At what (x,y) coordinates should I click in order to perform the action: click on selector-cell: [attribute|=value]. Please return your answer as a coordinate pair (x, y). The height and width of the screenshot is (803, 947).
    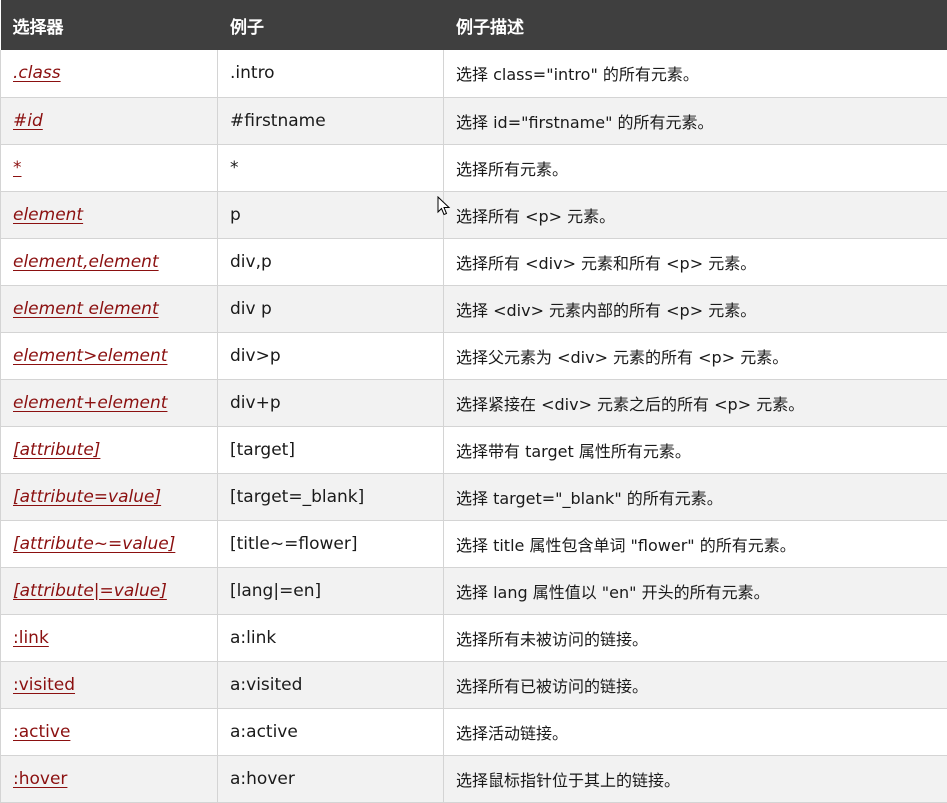
    Looking at the image, I should click on (109, 590).